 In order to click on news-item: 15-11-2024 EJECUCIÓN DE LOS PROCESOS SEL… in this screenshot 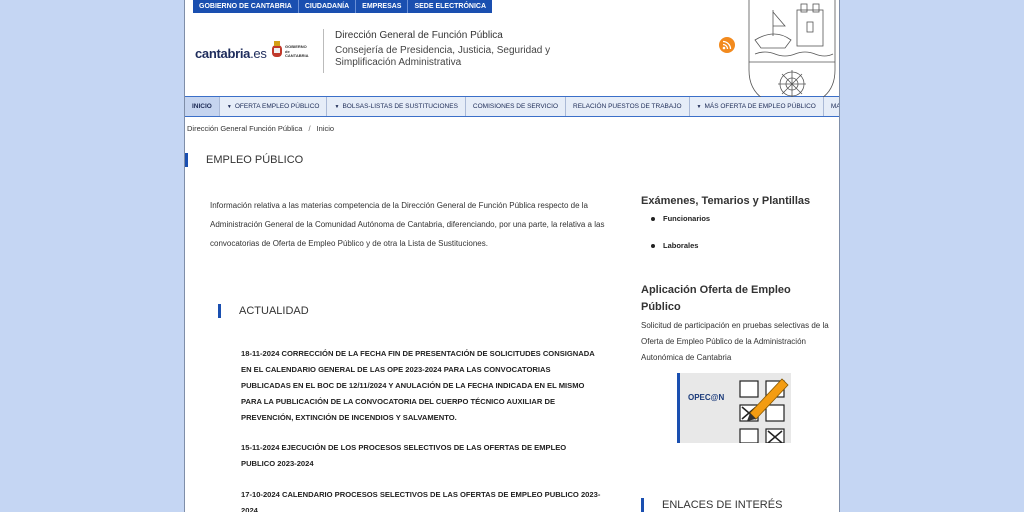, I will do `click(421, 456)`.